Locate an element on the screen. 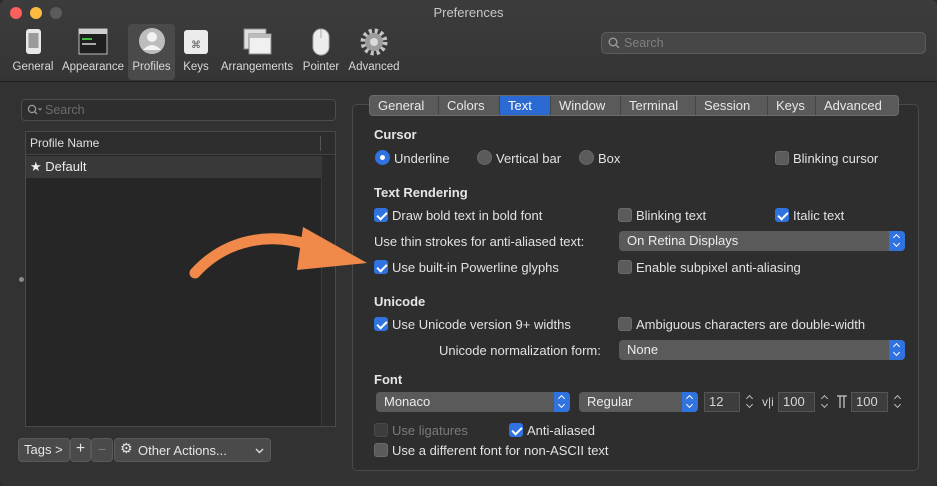  toolbar-profiles-label: Profiles is located at coordinates (151, 67).